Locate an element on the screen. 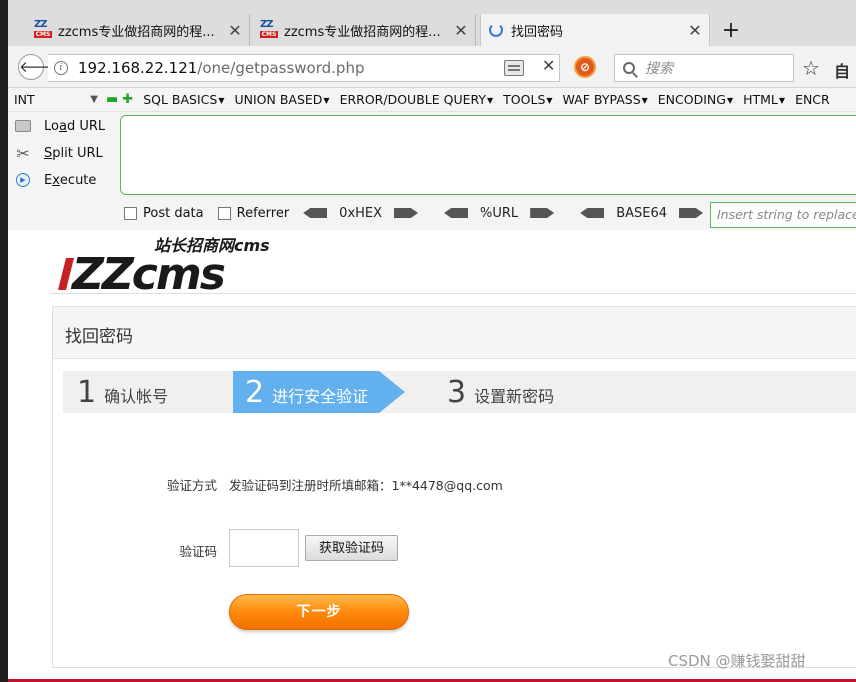 This screenshot has width=856, height=682. url-host: 192.168.22.121 is located at coordinates (138, 68).